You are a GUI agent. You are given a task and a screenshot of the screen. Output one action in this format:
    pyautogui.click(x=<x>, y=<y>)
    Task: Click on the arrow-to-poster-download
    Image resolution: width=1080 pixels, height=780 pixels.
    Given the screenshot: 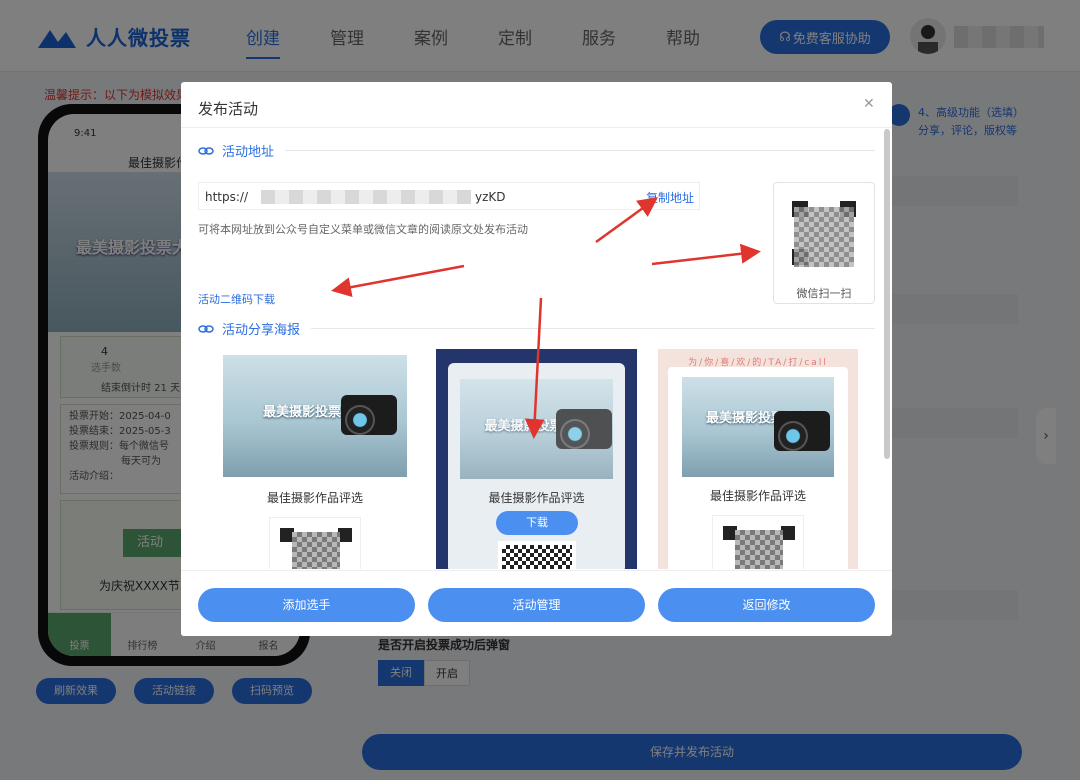 What is the action you would take?
    pyautogui.click(x=534, y=368)
    